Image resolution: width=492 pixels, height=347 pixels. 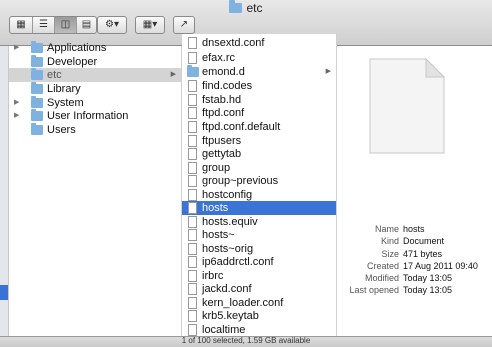 I want to click on share-button: ↗, so click(x=184, y=25).